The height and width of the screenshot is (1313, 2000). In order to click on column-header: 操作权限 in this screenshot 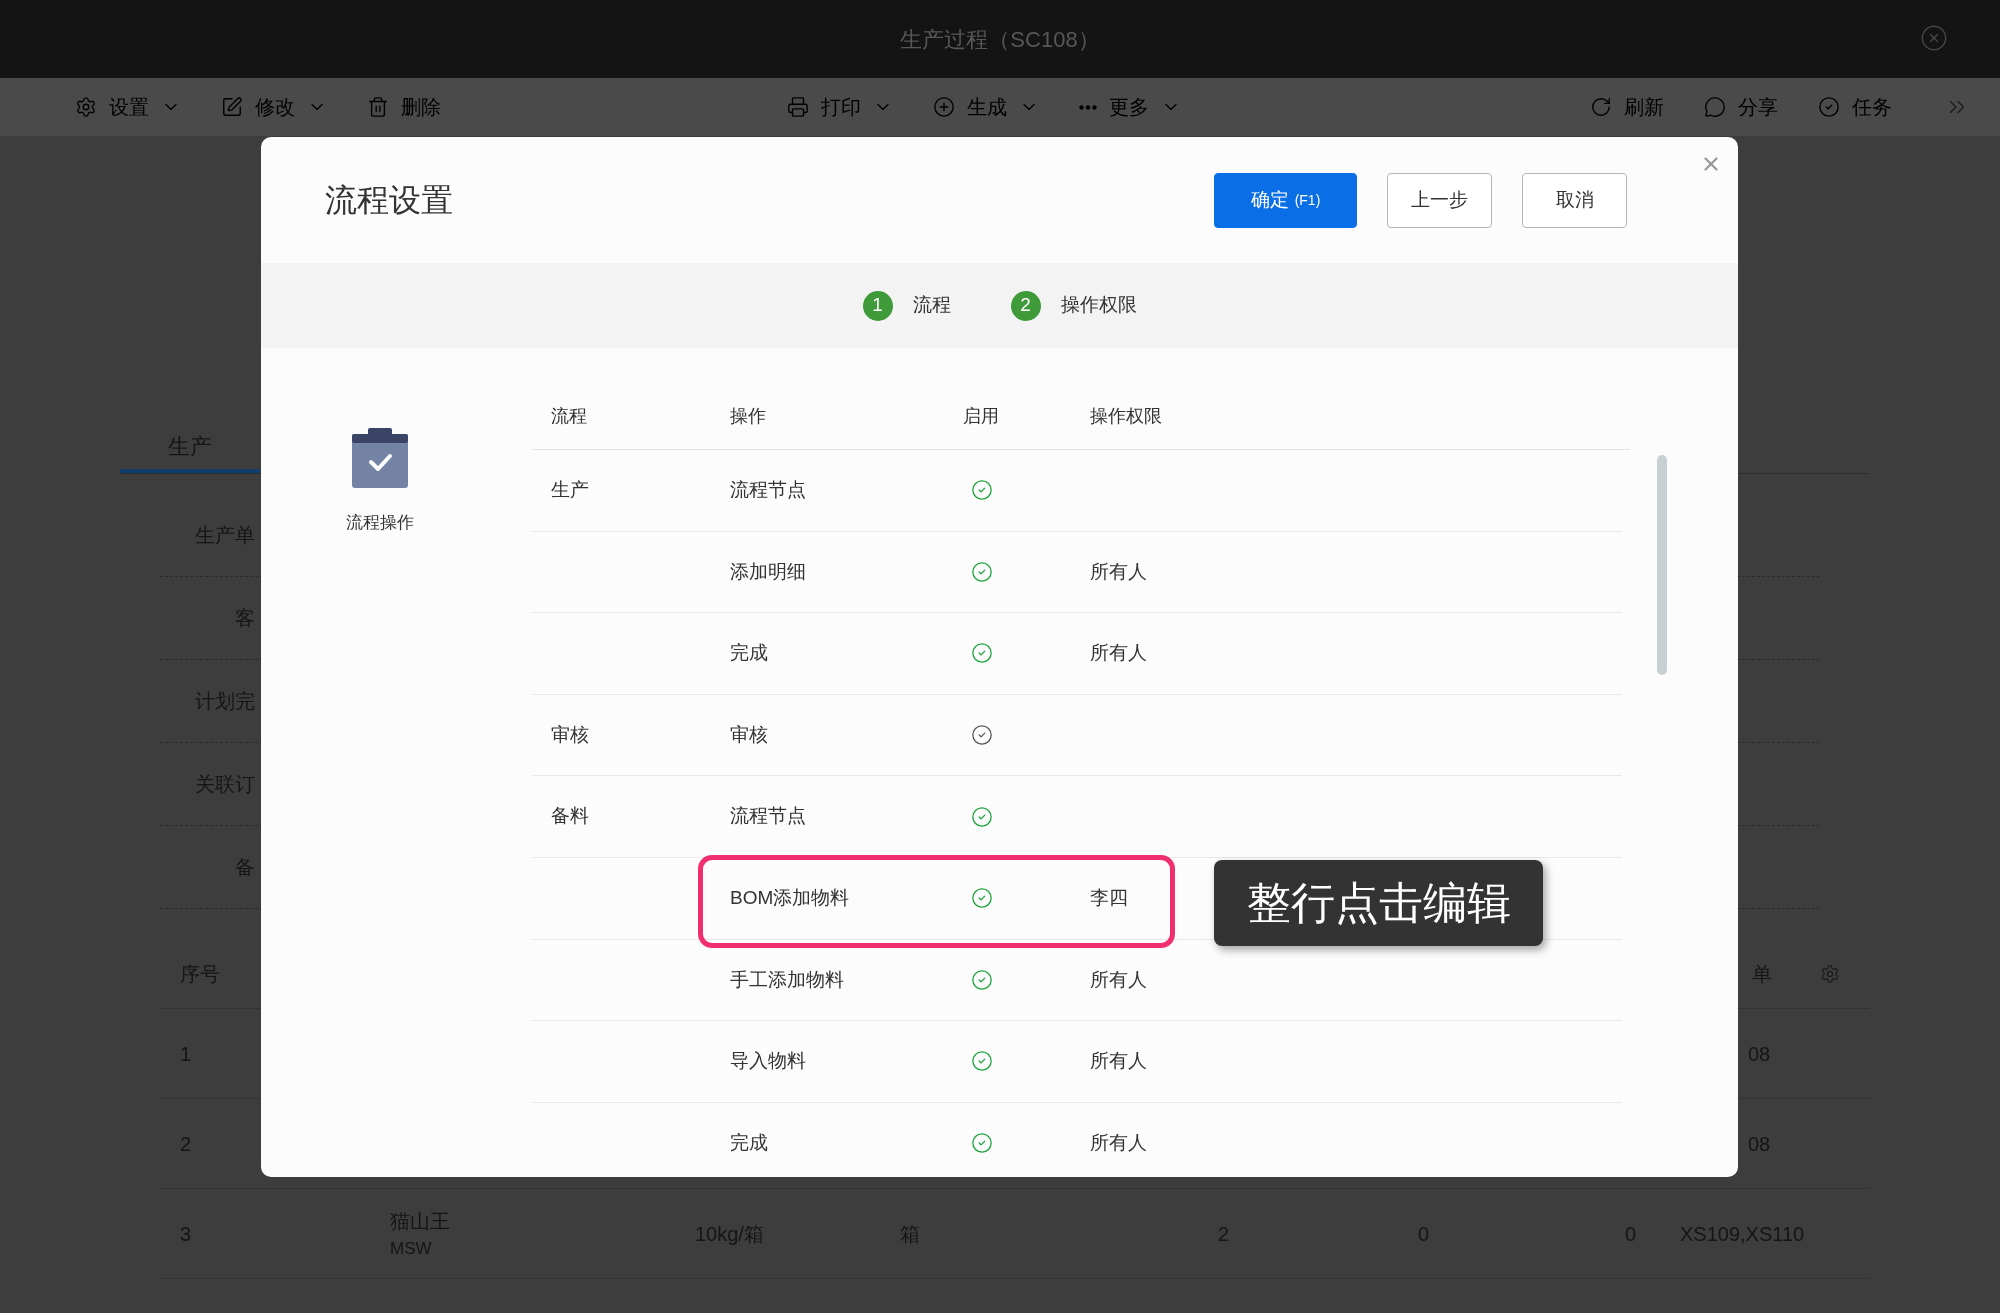, I will do `click(1126, 415)`.